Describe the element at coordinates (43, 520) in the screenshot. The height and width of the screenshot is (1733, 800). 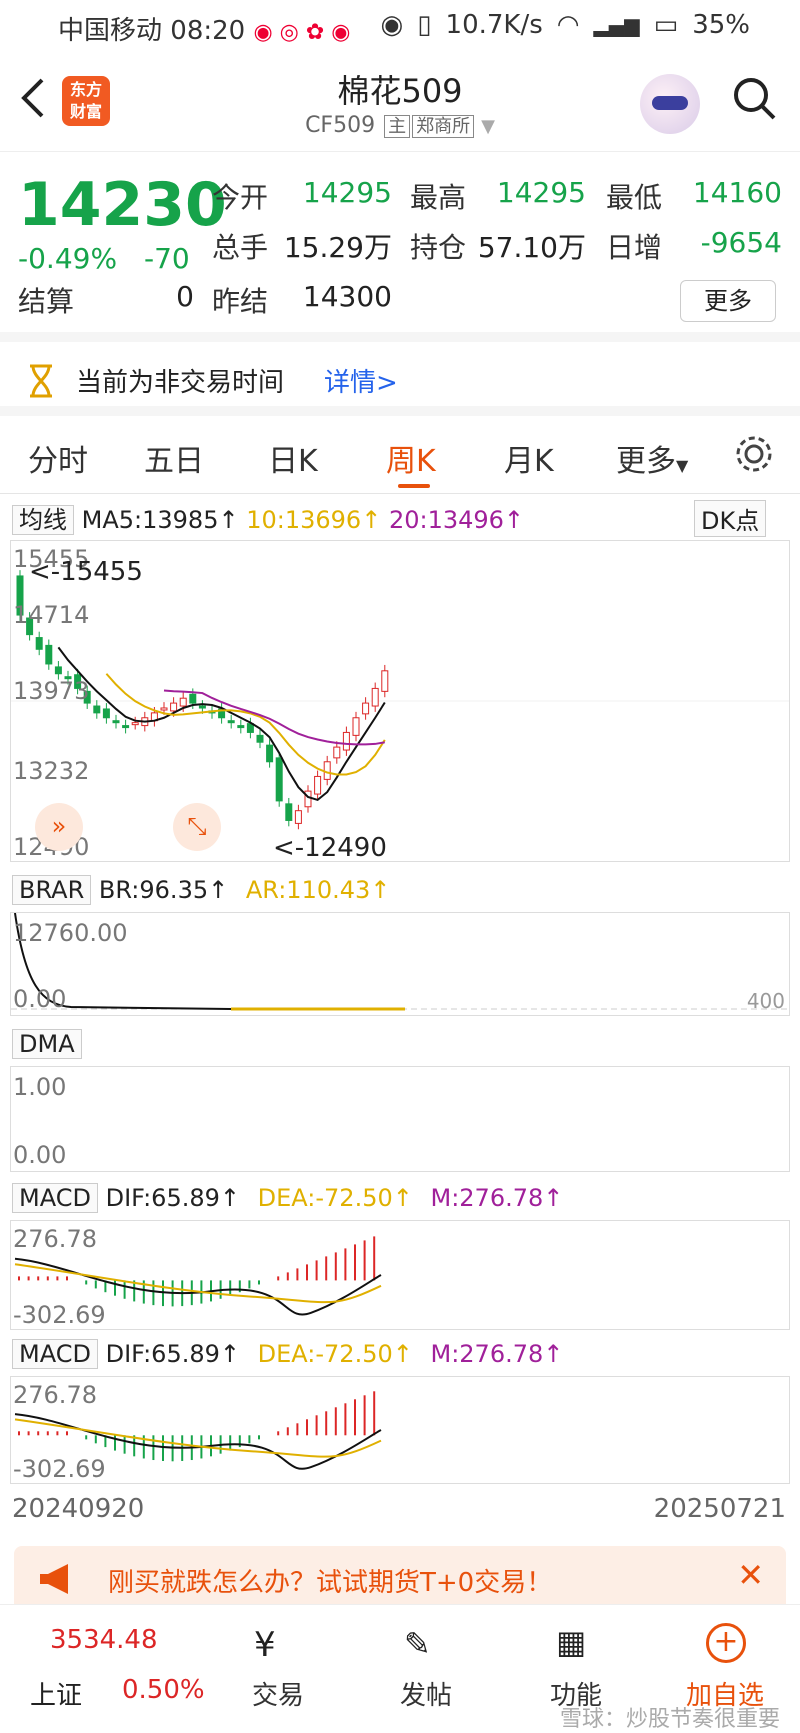
I see `ma-selector: 均线` at that location.